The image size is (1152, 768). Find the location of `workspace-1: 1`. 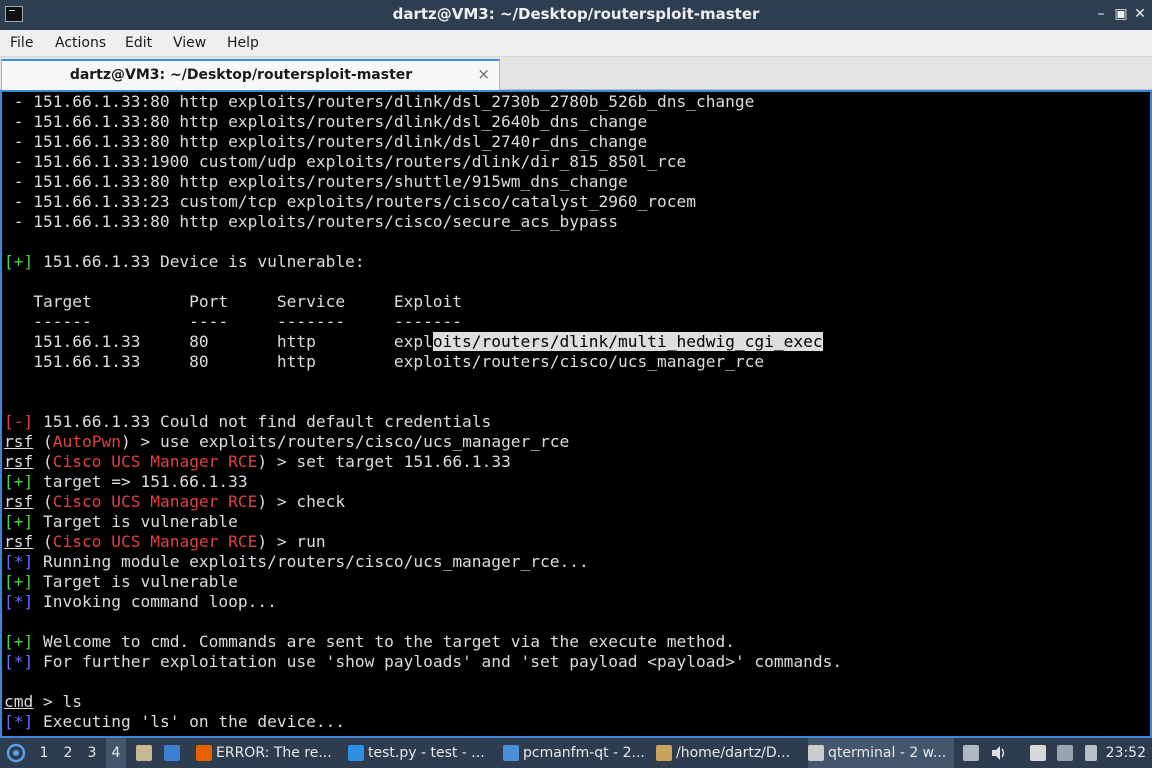

workspace-1: 1 is located at coordinates (44, 753).